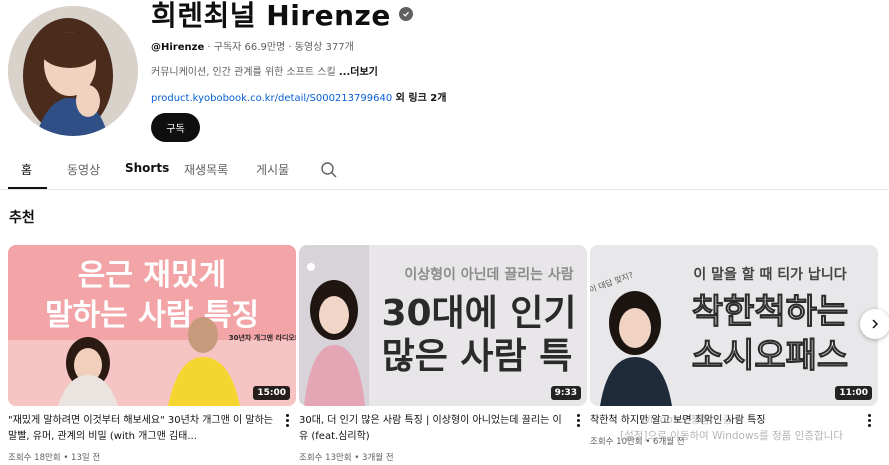 This screenshot has height=465, width=889. Describe the element at coordinates (346, 458) in the screenshot. I see `video-meta: 조회수 13만회 • 3개월 전` at that location.